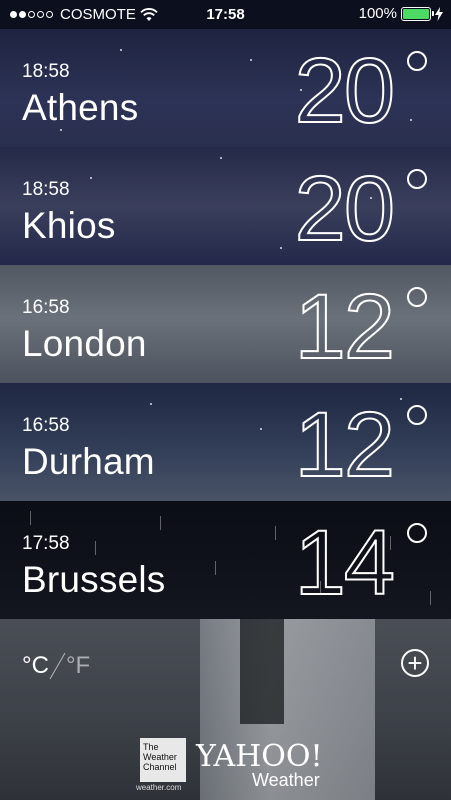 This screenshot has height=800, width=451. I want to click on city-temperature: 14, so click(345, 563).